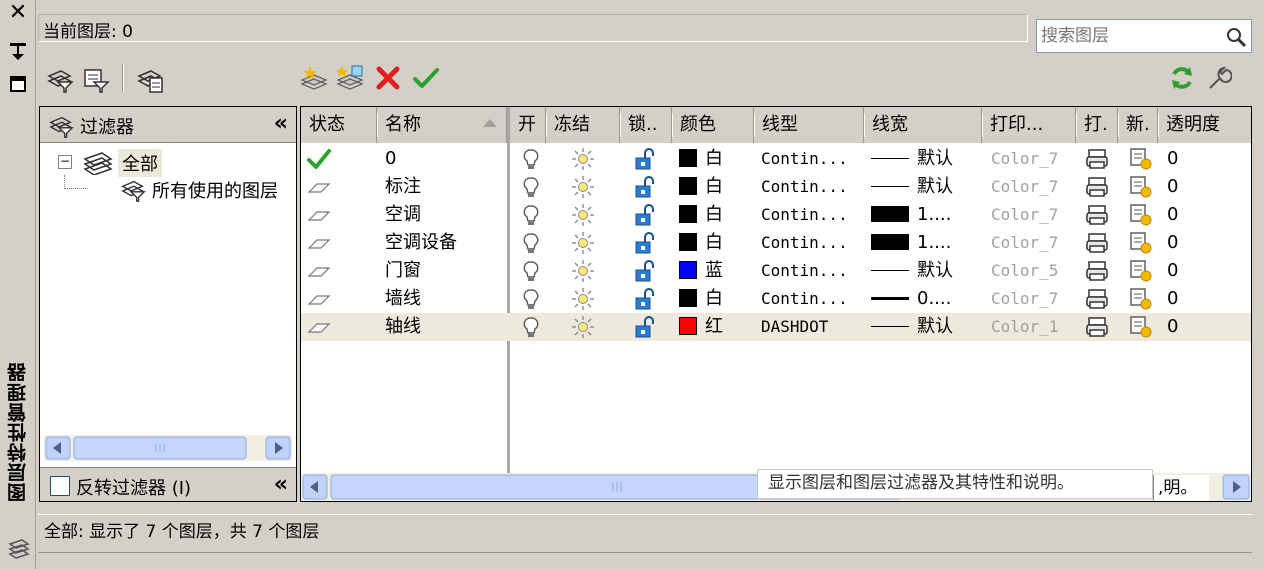  What do you see at coordinates (18, 84) in the screenshot?
I see `properties-menu-icon` at bounding box center [18, 84].